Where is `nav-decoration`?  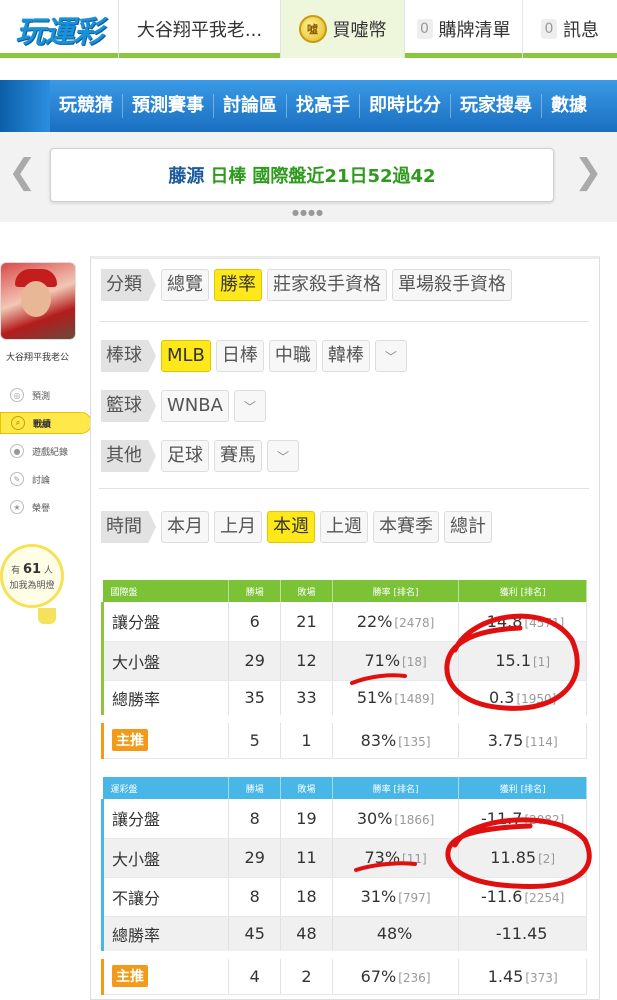
nav-decoration is located at coordinates (25, 106).